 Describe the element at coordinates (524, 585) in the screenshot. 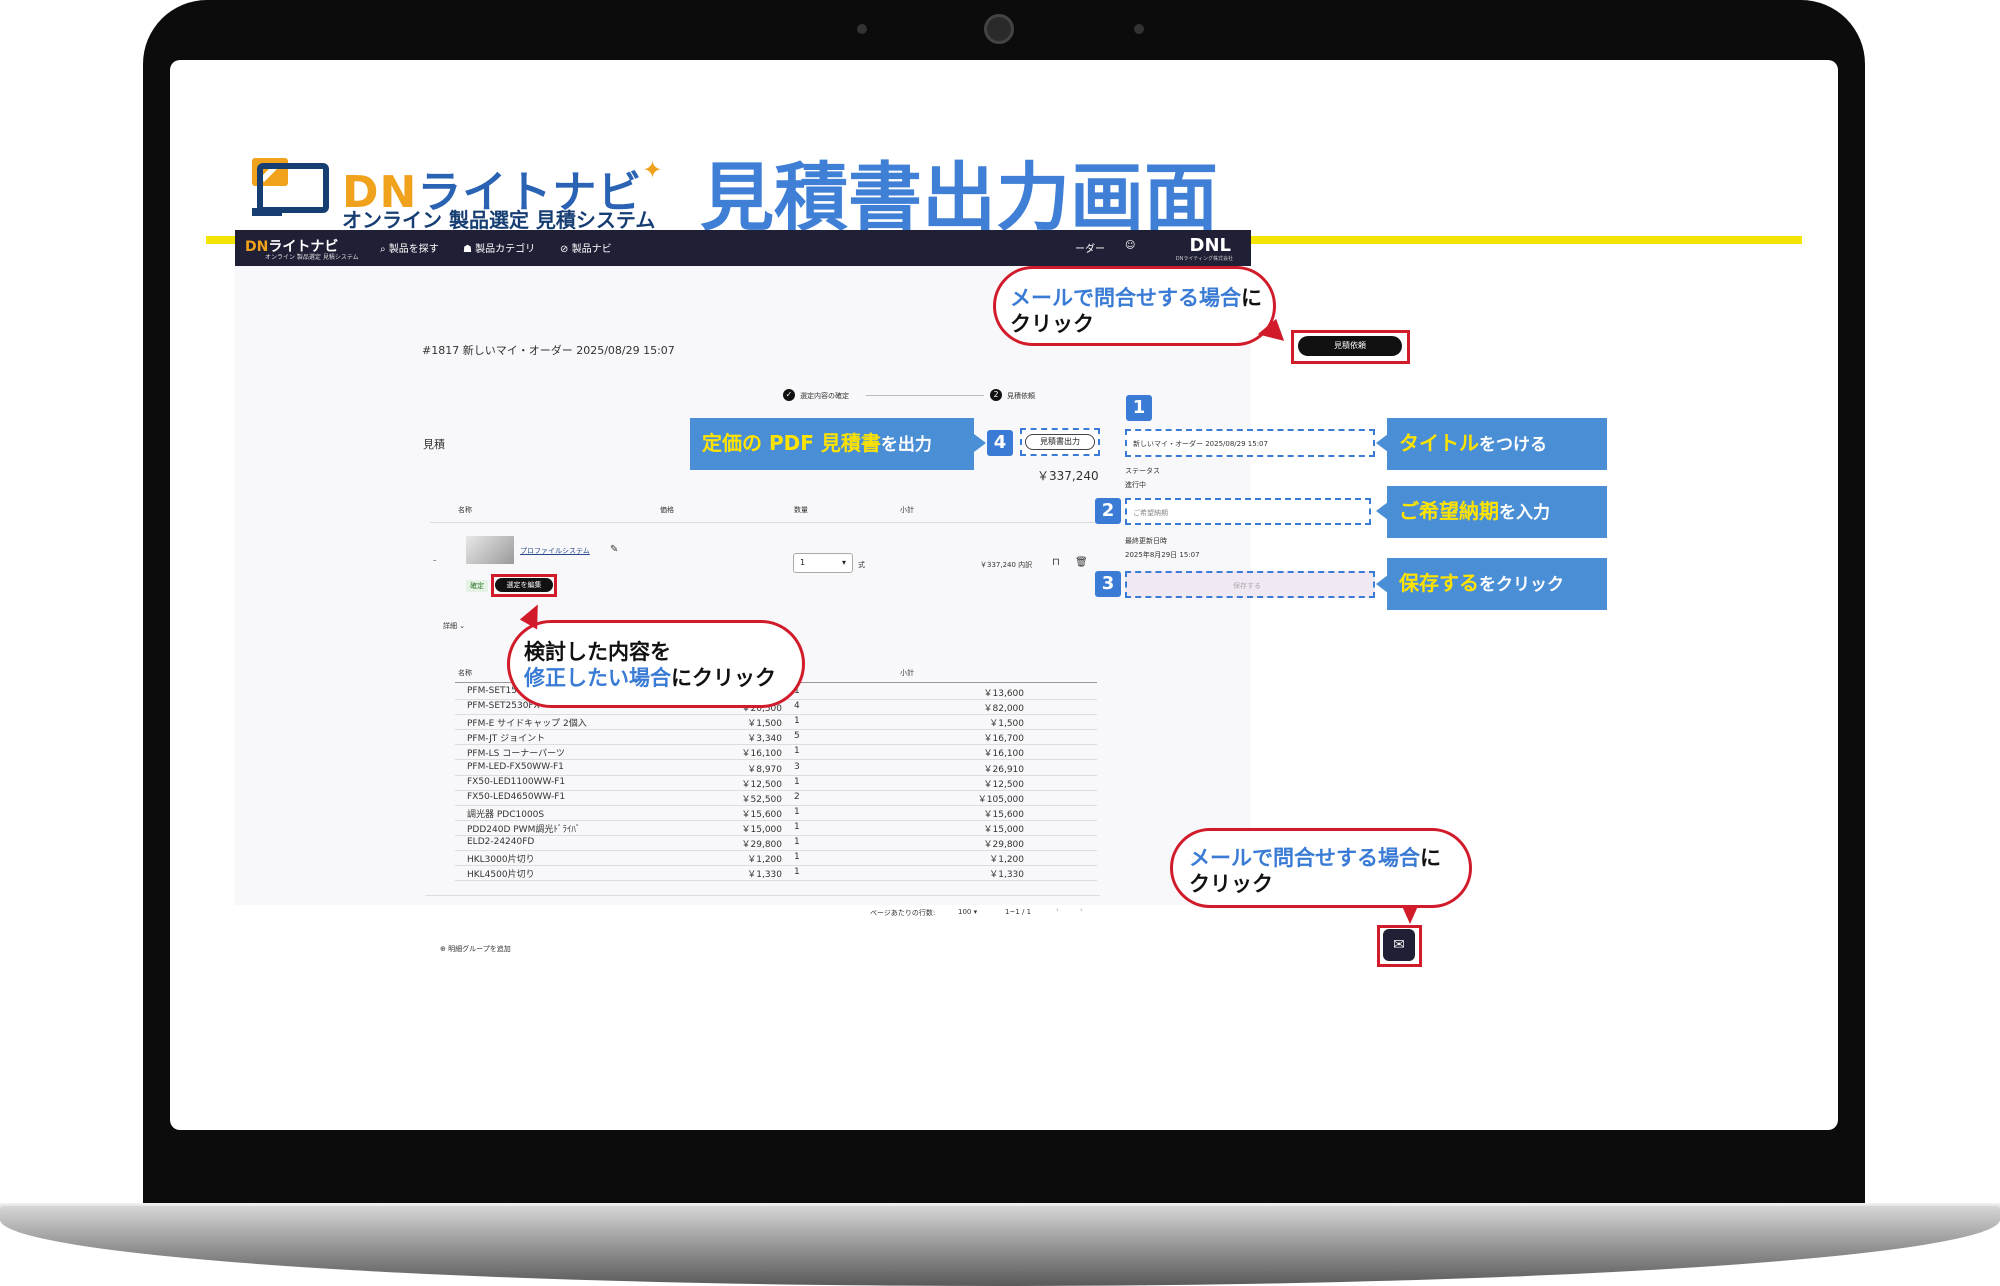

I see `highlight-edit-selection` at that location.